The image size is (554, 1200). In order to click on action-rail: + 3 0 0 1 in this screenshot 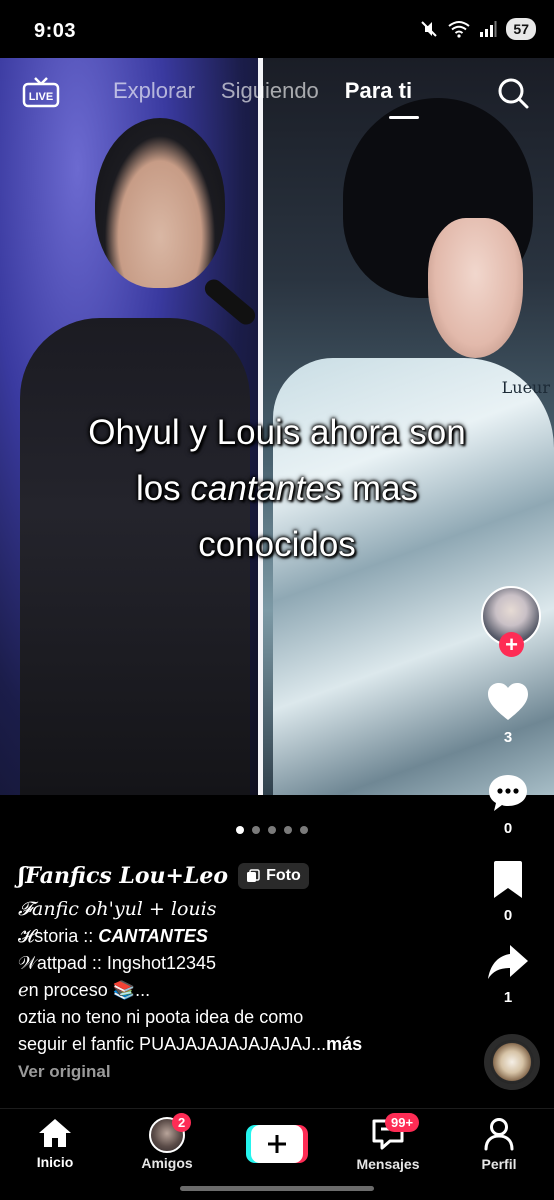, I will do `click(508, 840)`.